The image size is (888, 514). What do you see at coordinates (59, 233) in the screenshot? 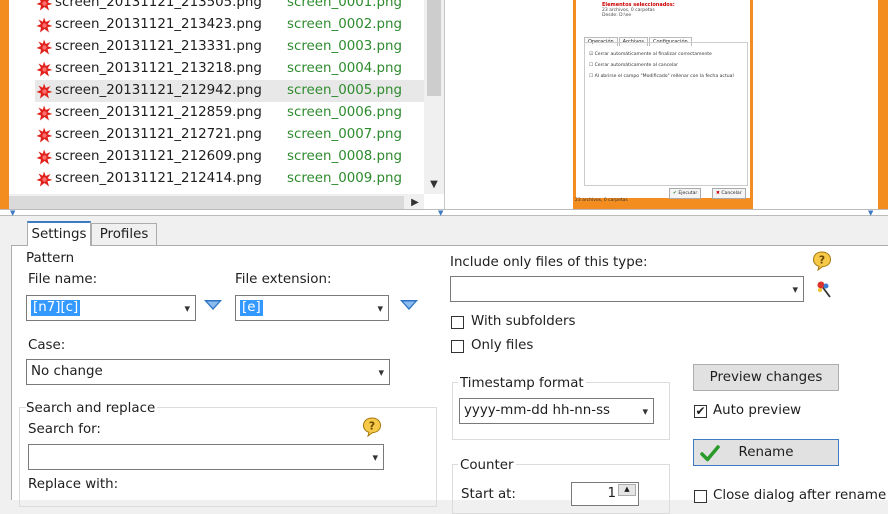
I see `tab-settings: Settings` at bounding box center [59, 233].